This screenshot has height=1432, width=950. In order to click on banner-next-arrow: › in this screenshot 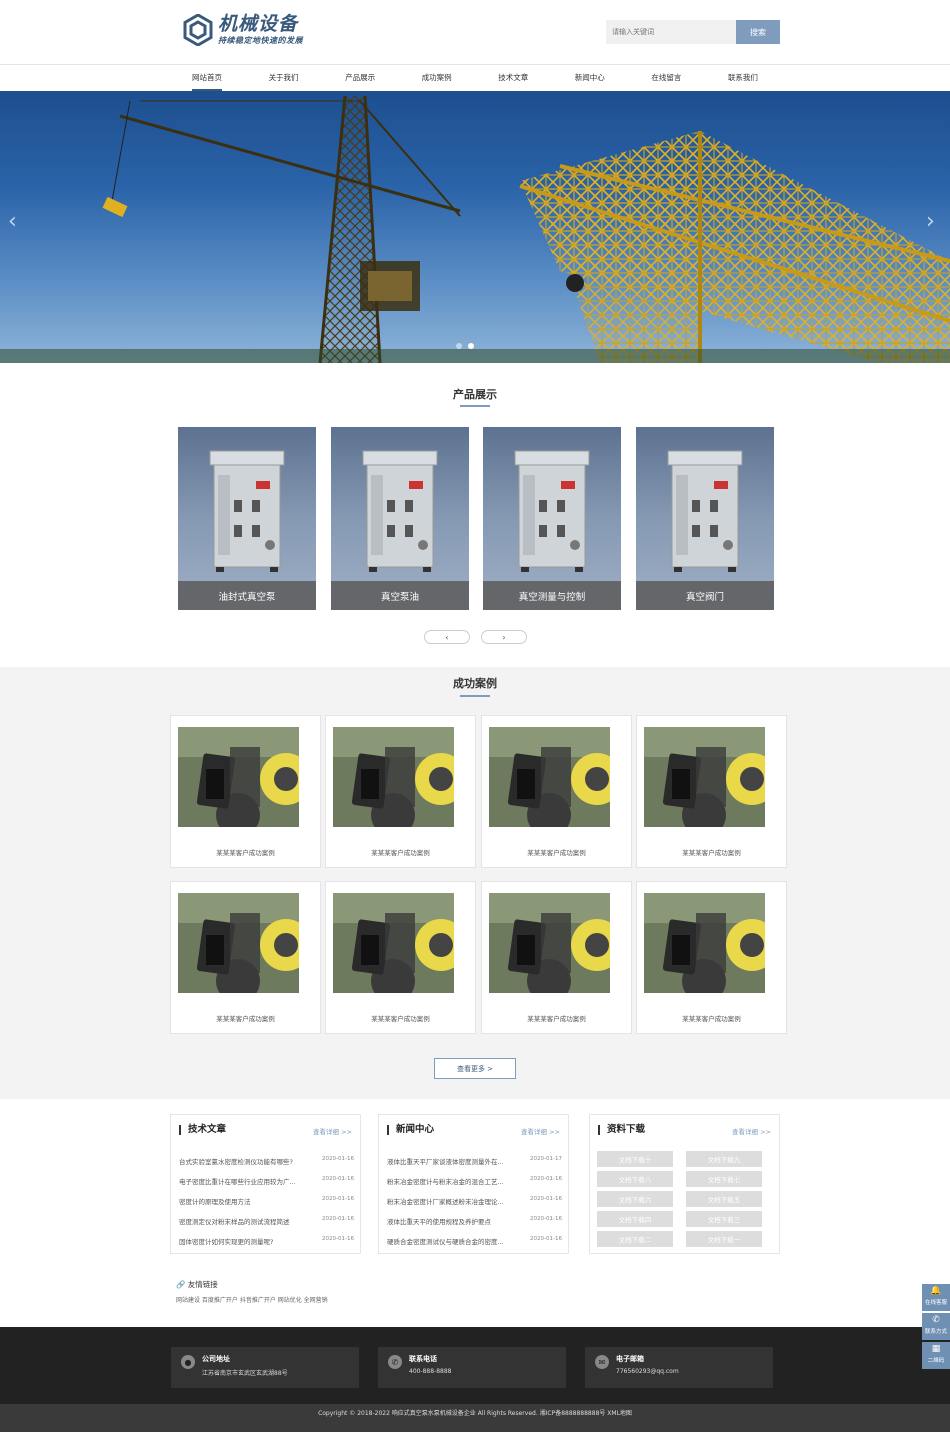, I will do `click(930, 221)`.